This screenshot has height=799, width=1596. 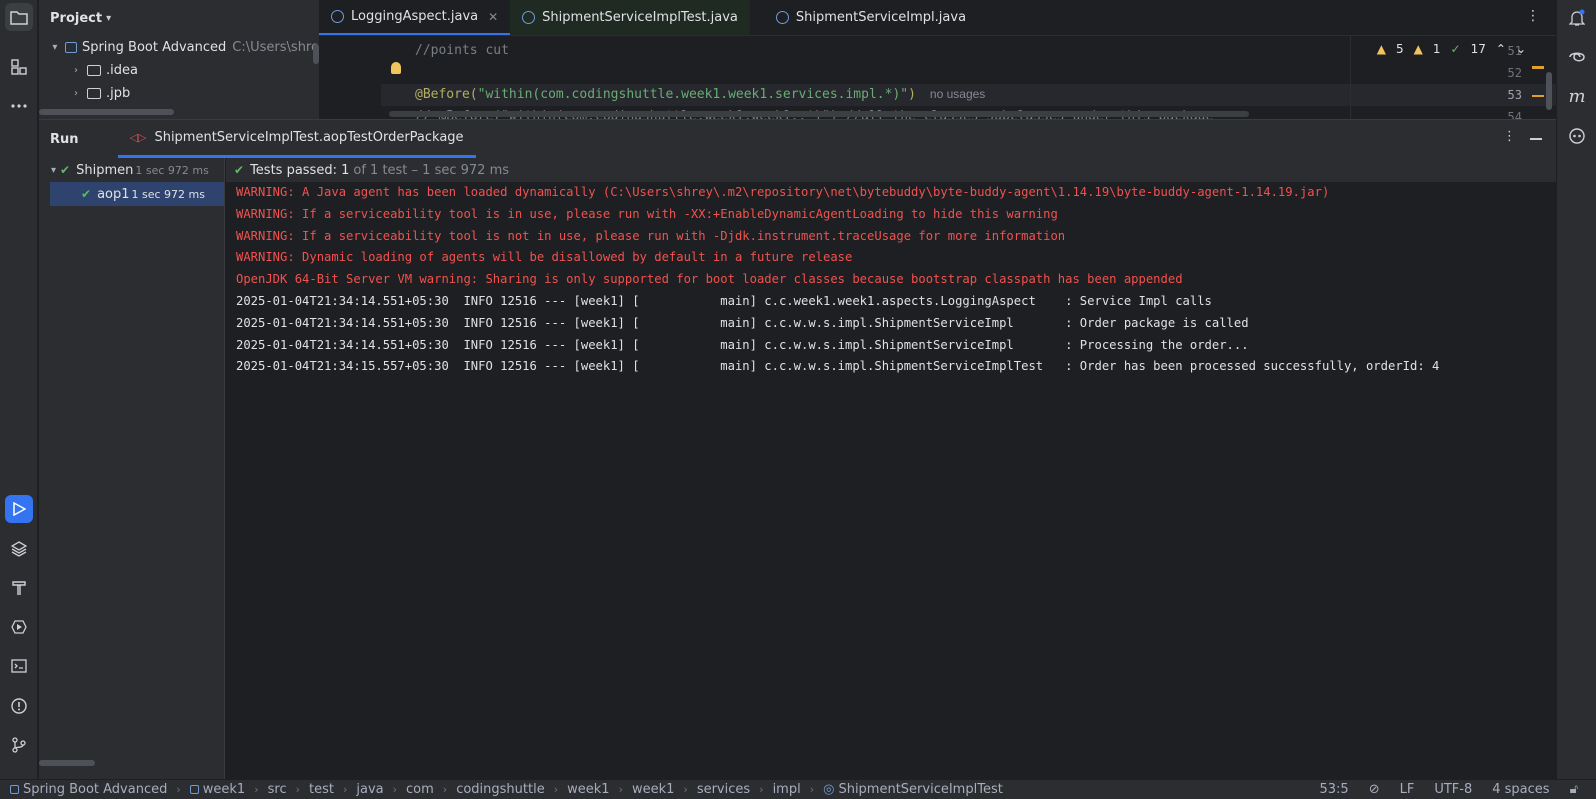 I want to click on minimize-icon, so click(x=1536, y=139).